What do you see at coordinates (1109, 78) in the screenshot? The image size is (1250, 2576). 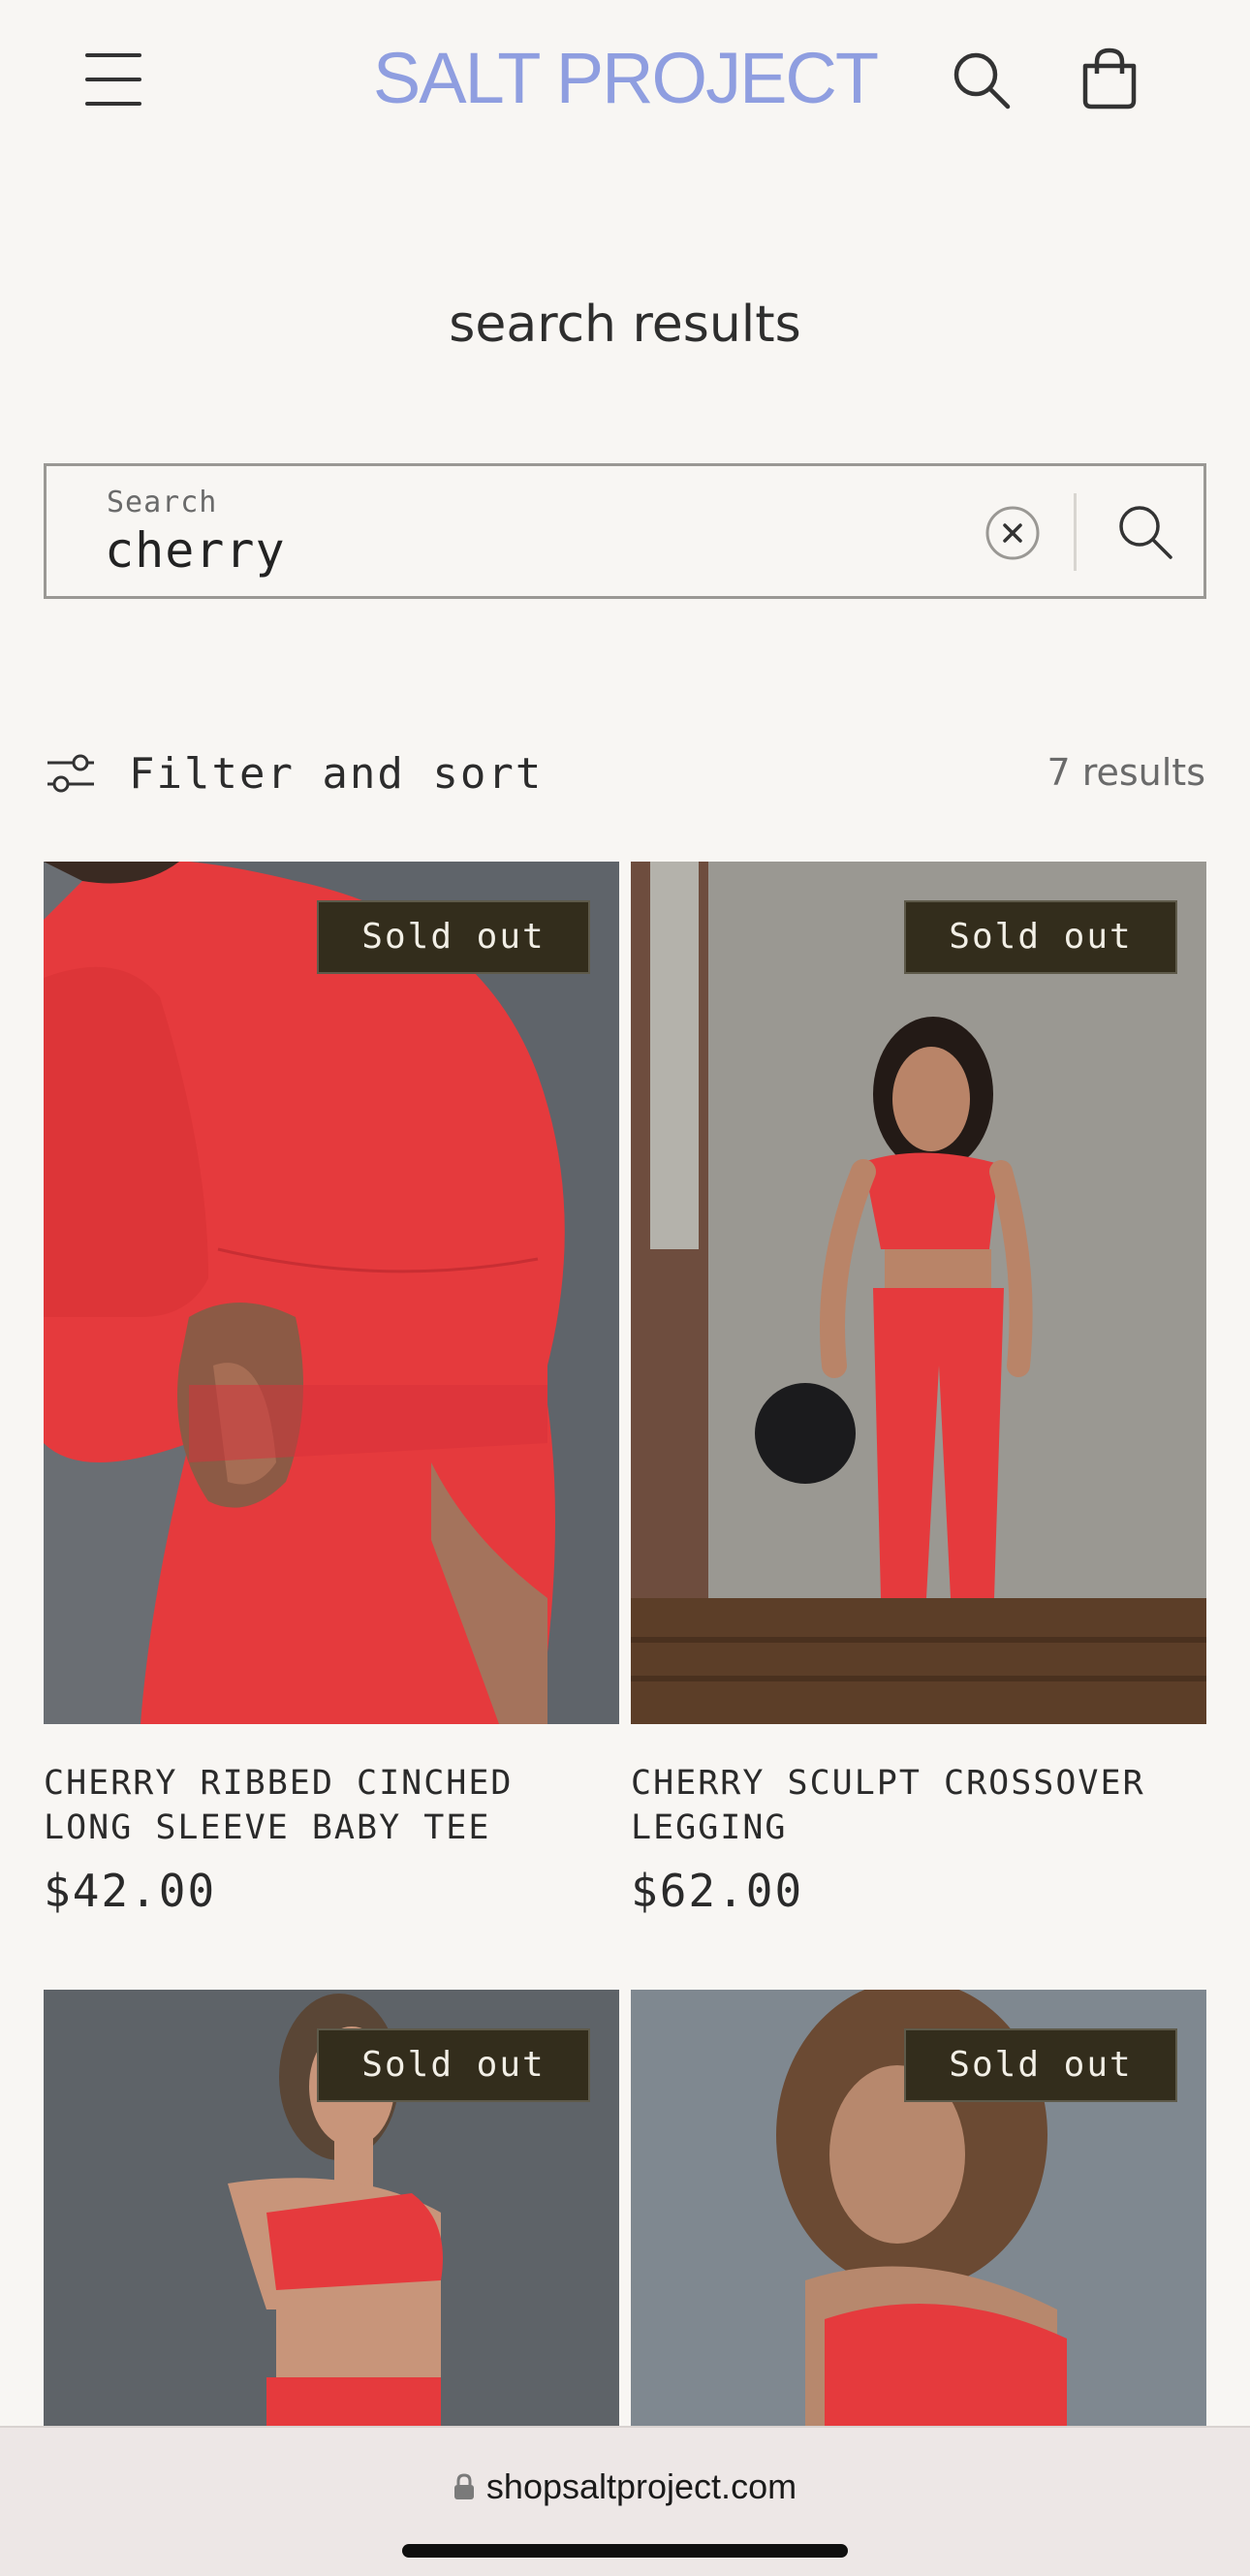 I see `shopping-bag-icon` at bounding box center [1109, 78].